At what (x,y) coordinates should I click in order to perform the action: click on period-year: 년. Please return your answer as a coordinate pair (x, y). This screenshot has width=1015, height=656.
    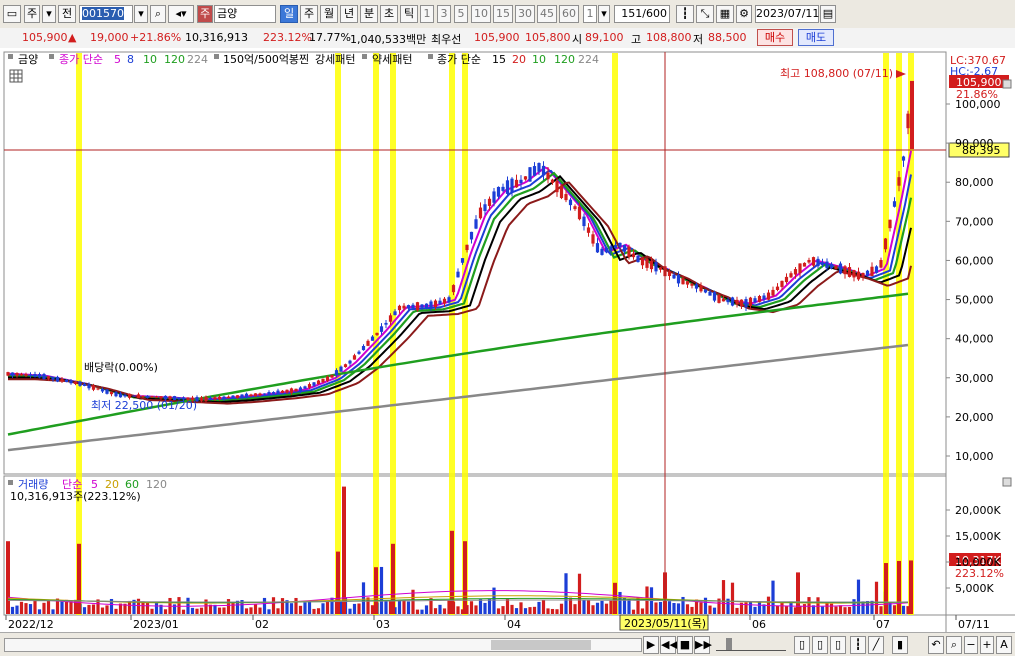
    Looking at the image, I should click on (349, 14).